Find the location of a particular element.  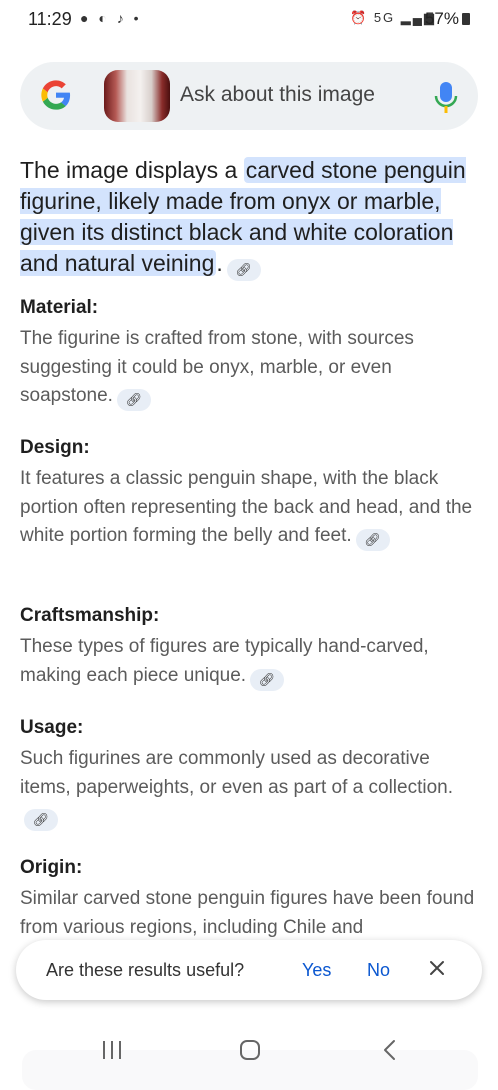

google-logo-icon is located at coordinates (56, 95).